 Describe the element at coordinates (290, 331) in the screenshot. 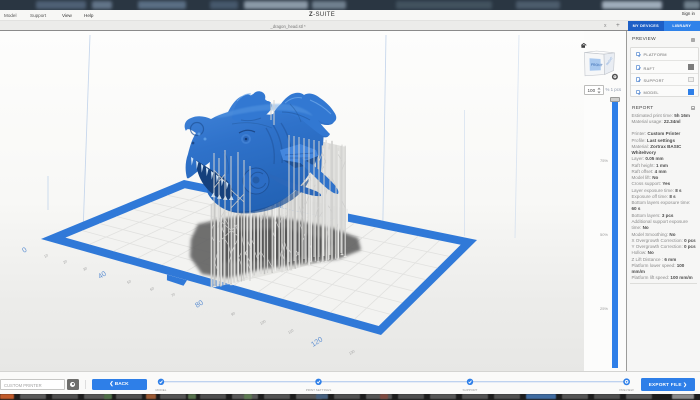

I see `svg-text: 110` at that location.